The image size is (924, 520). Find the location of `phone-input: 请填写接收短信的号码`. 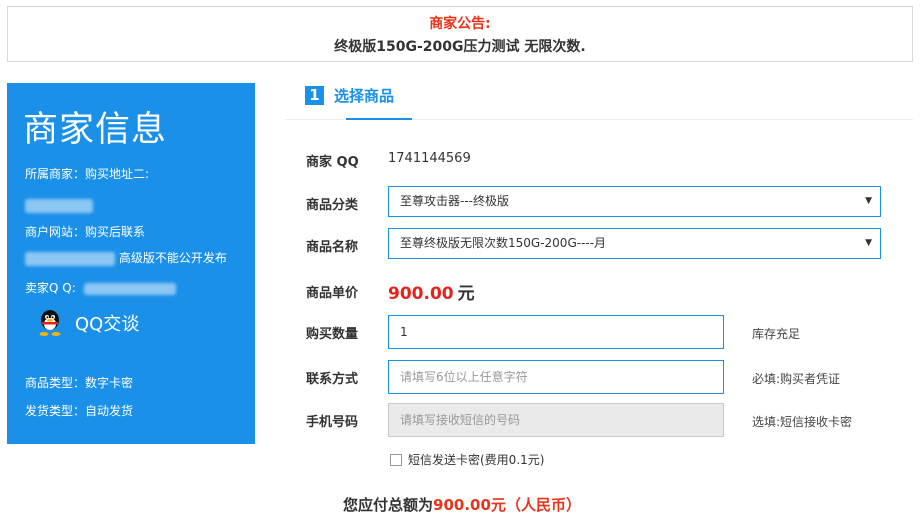

phone-input: 请填写接收短信的号码 is located at coordinates (556, 420).